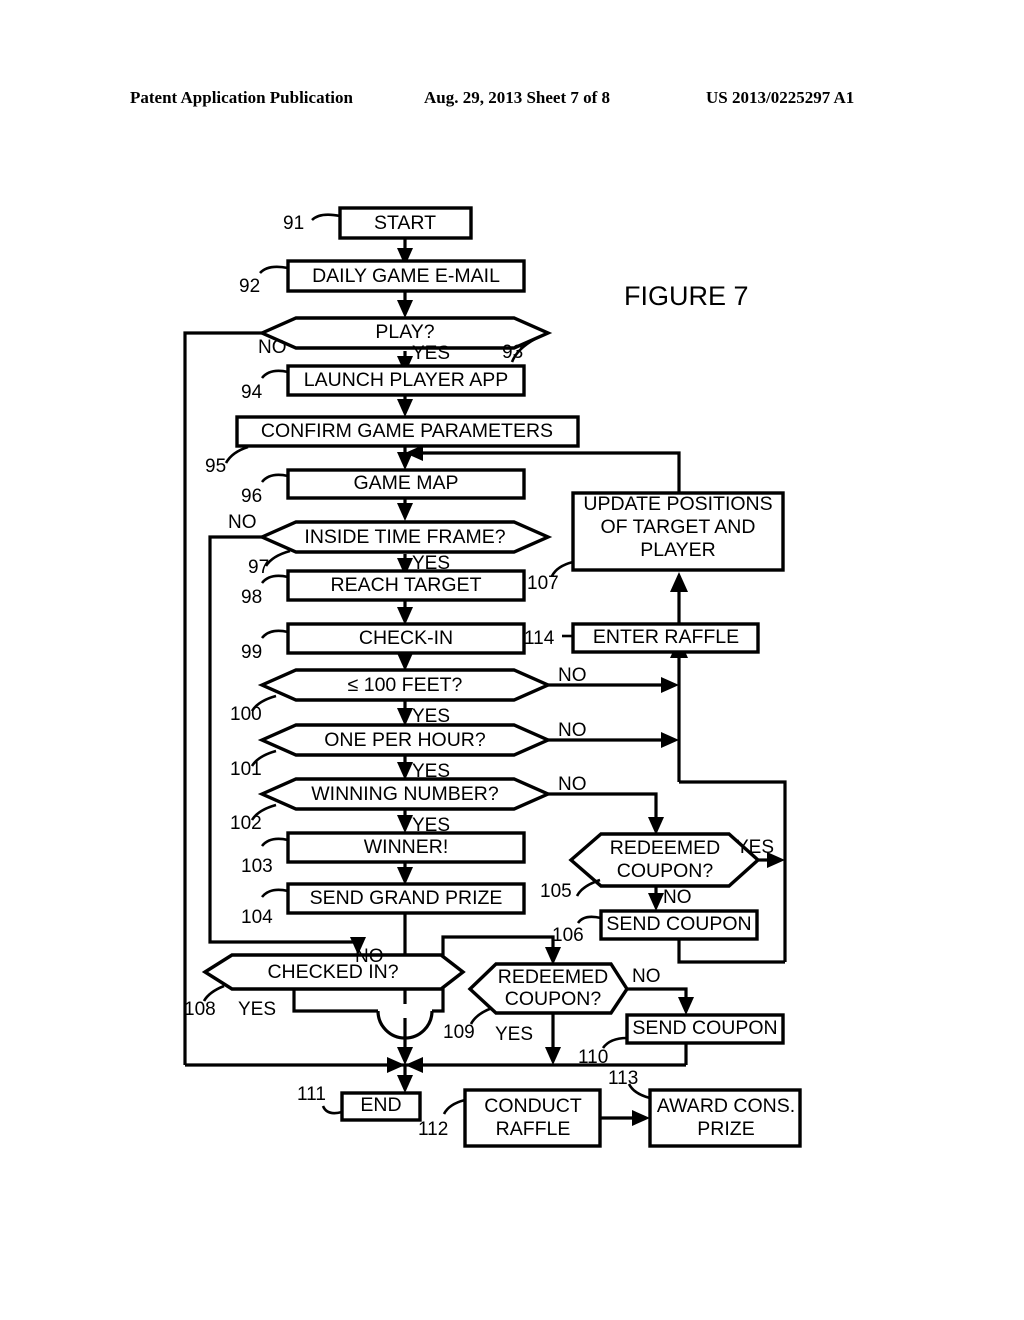  What do you see at coordinates (681, 1040) in the screenshot?
I see `node-send-coupon-110: SEND COUPON 110` at bounding box center [681, 1040].